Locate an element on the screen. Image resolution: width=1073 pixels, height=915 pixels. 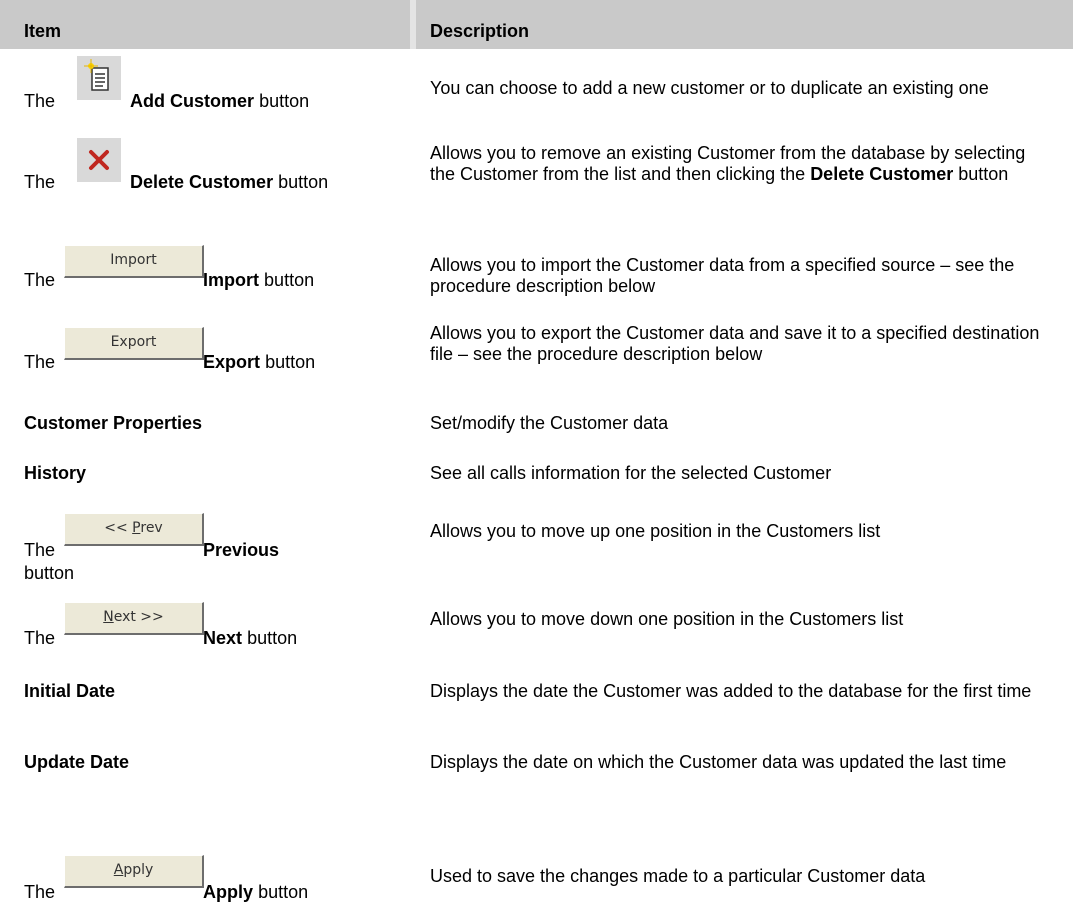
row-item-customer-properties: Customer Properties is located at coordinates (113, 423).